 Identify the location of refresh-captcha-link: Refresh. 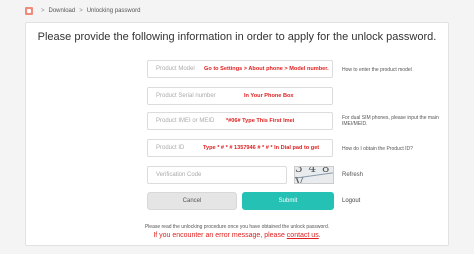
(352, 175).